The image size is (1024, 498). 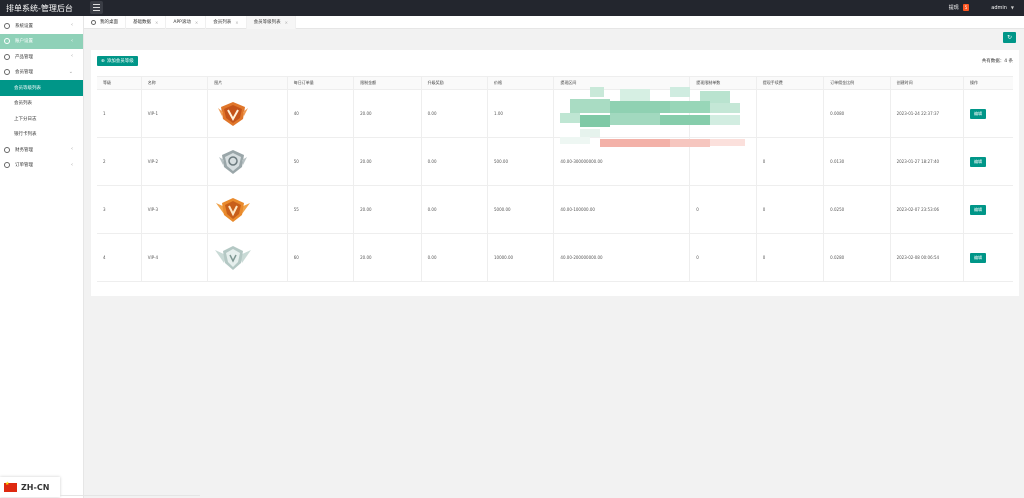 What do you see at coordinates (24, 166) in the screenshot?
I see `sidebar-item-label: 订单管理` at bounding box center [24, 166].